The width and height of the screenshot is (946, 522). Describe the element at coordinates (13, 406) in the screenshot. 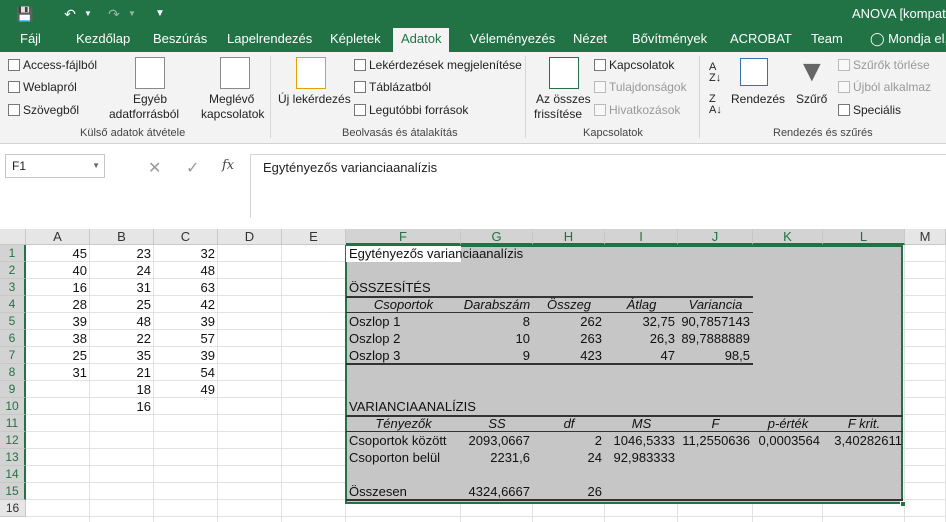

I see `row-header-10: 10` at that location.